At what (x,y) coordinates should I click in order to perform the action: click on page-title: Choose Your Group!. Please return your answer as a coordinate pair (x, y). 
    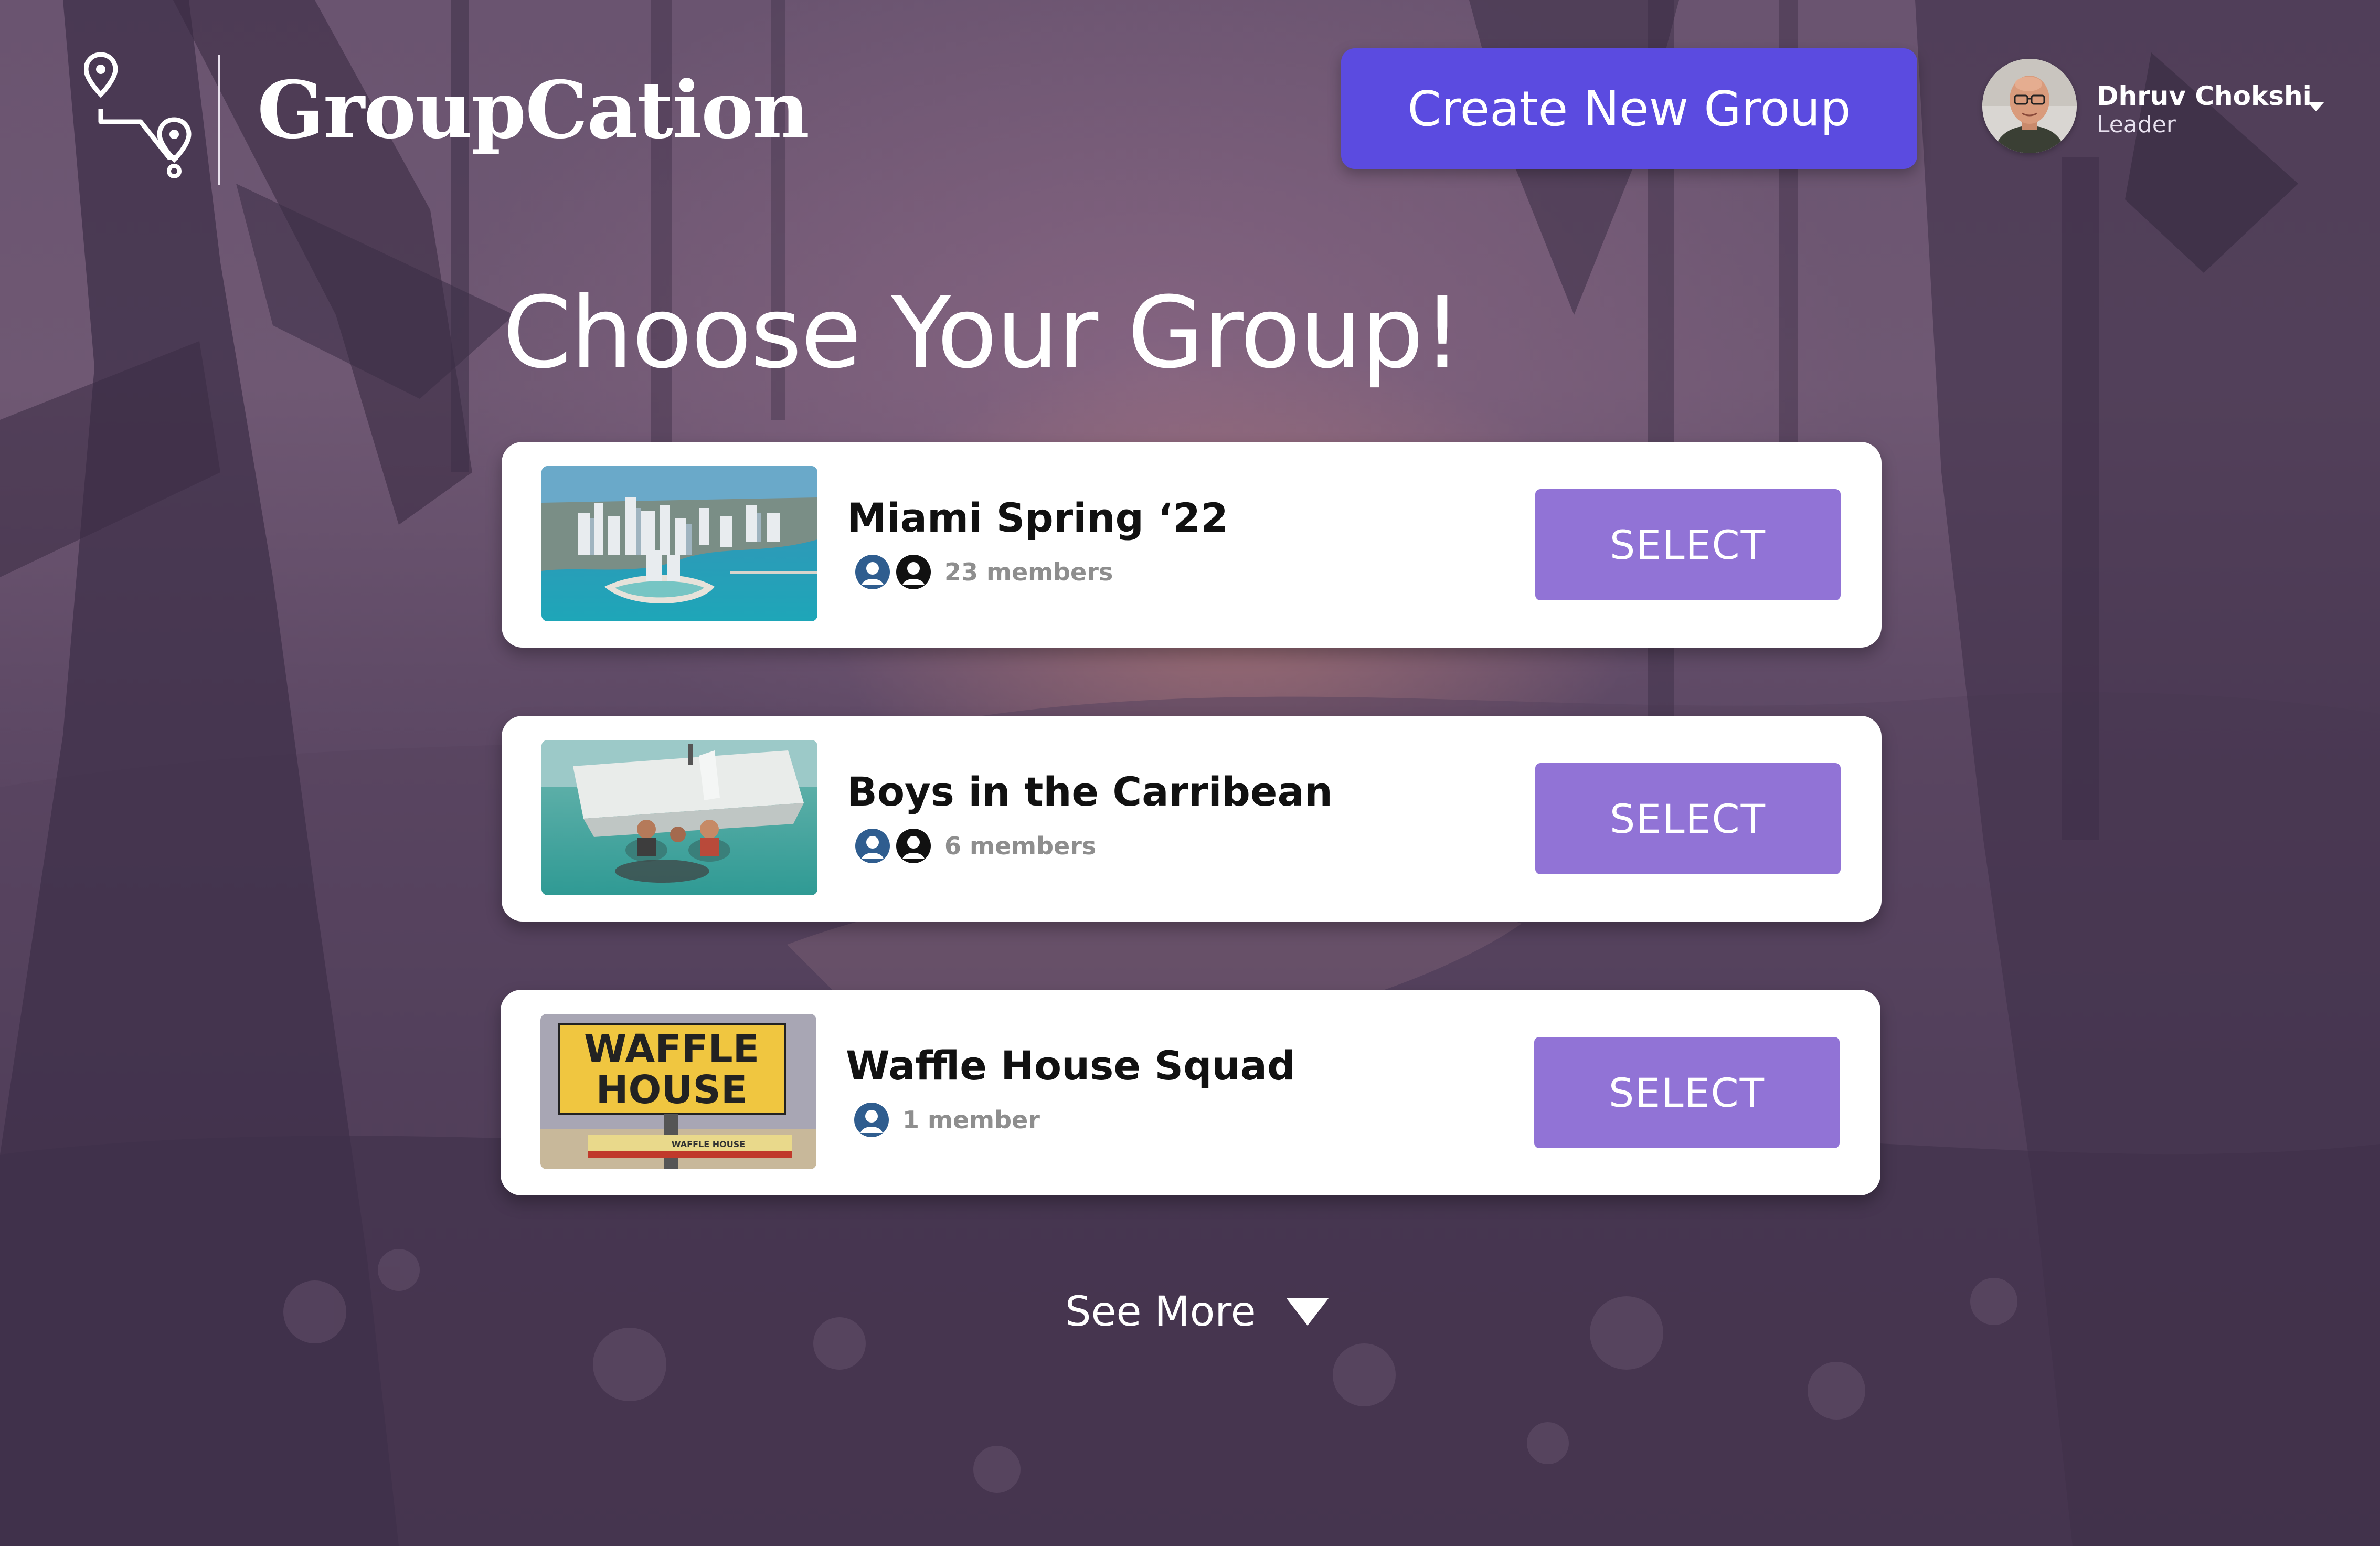
    Looking at the image, I should click on (982, 333).